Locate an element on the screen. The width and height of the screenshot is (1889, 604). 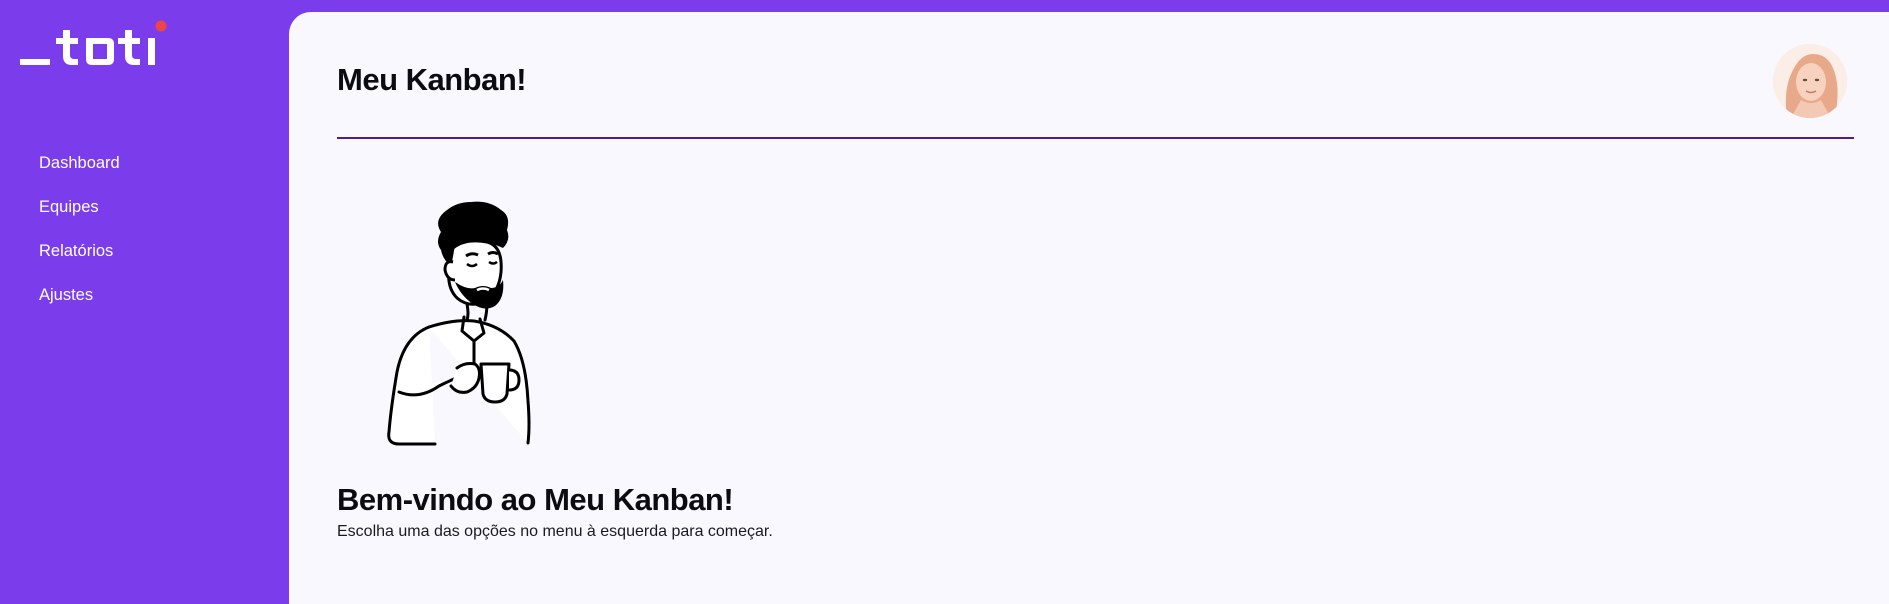
page-title: Meu Kanban! is located at coordinates (432, 79).